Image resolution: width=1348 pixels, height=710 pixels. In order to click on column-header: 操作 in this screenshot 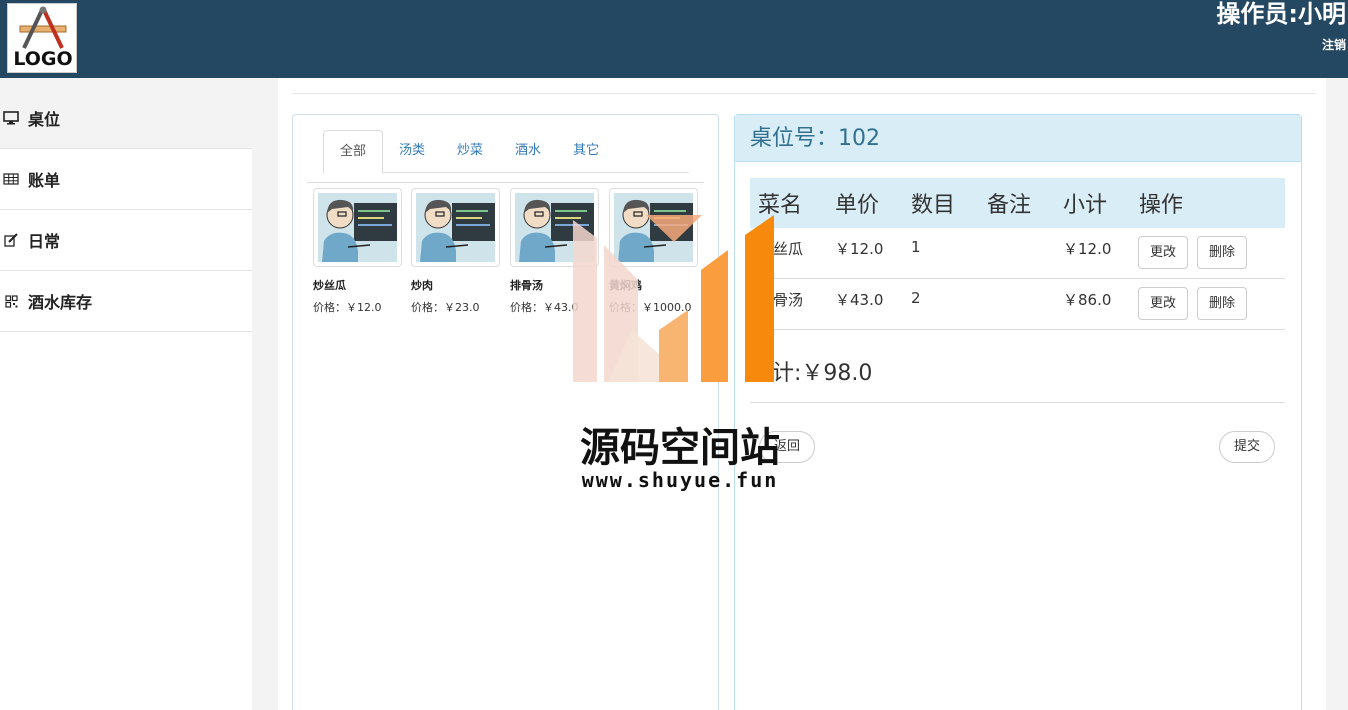, I will do `click(1161, 205)`.